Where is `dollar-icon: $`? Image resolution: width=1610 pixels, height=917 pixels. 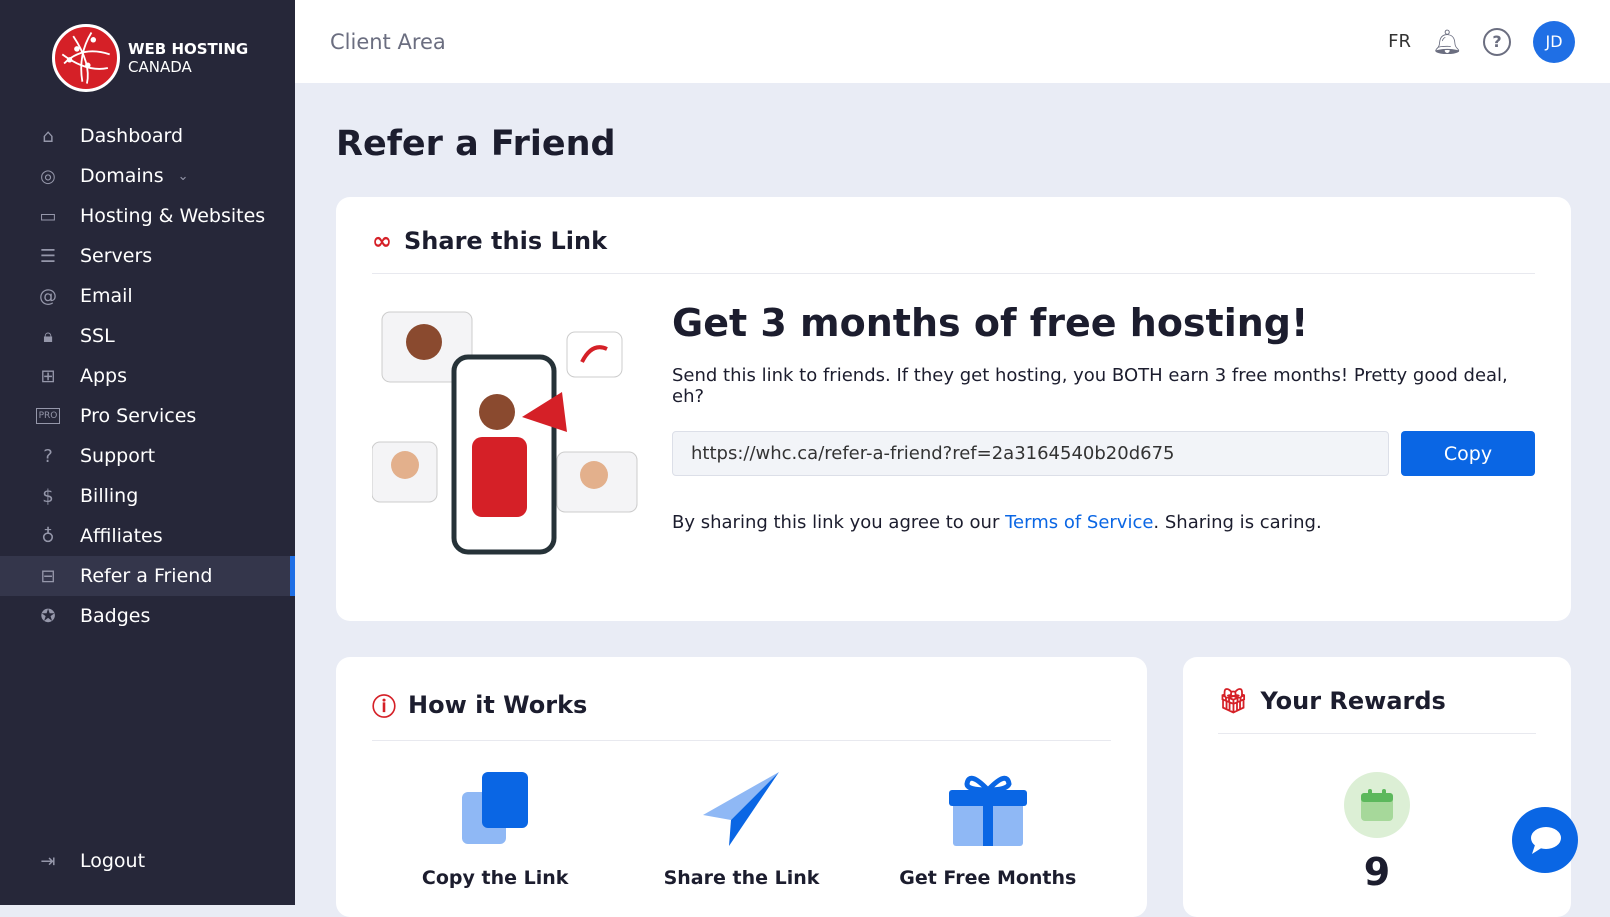 dollar-icon: $ is located at coordinates (48, 496).